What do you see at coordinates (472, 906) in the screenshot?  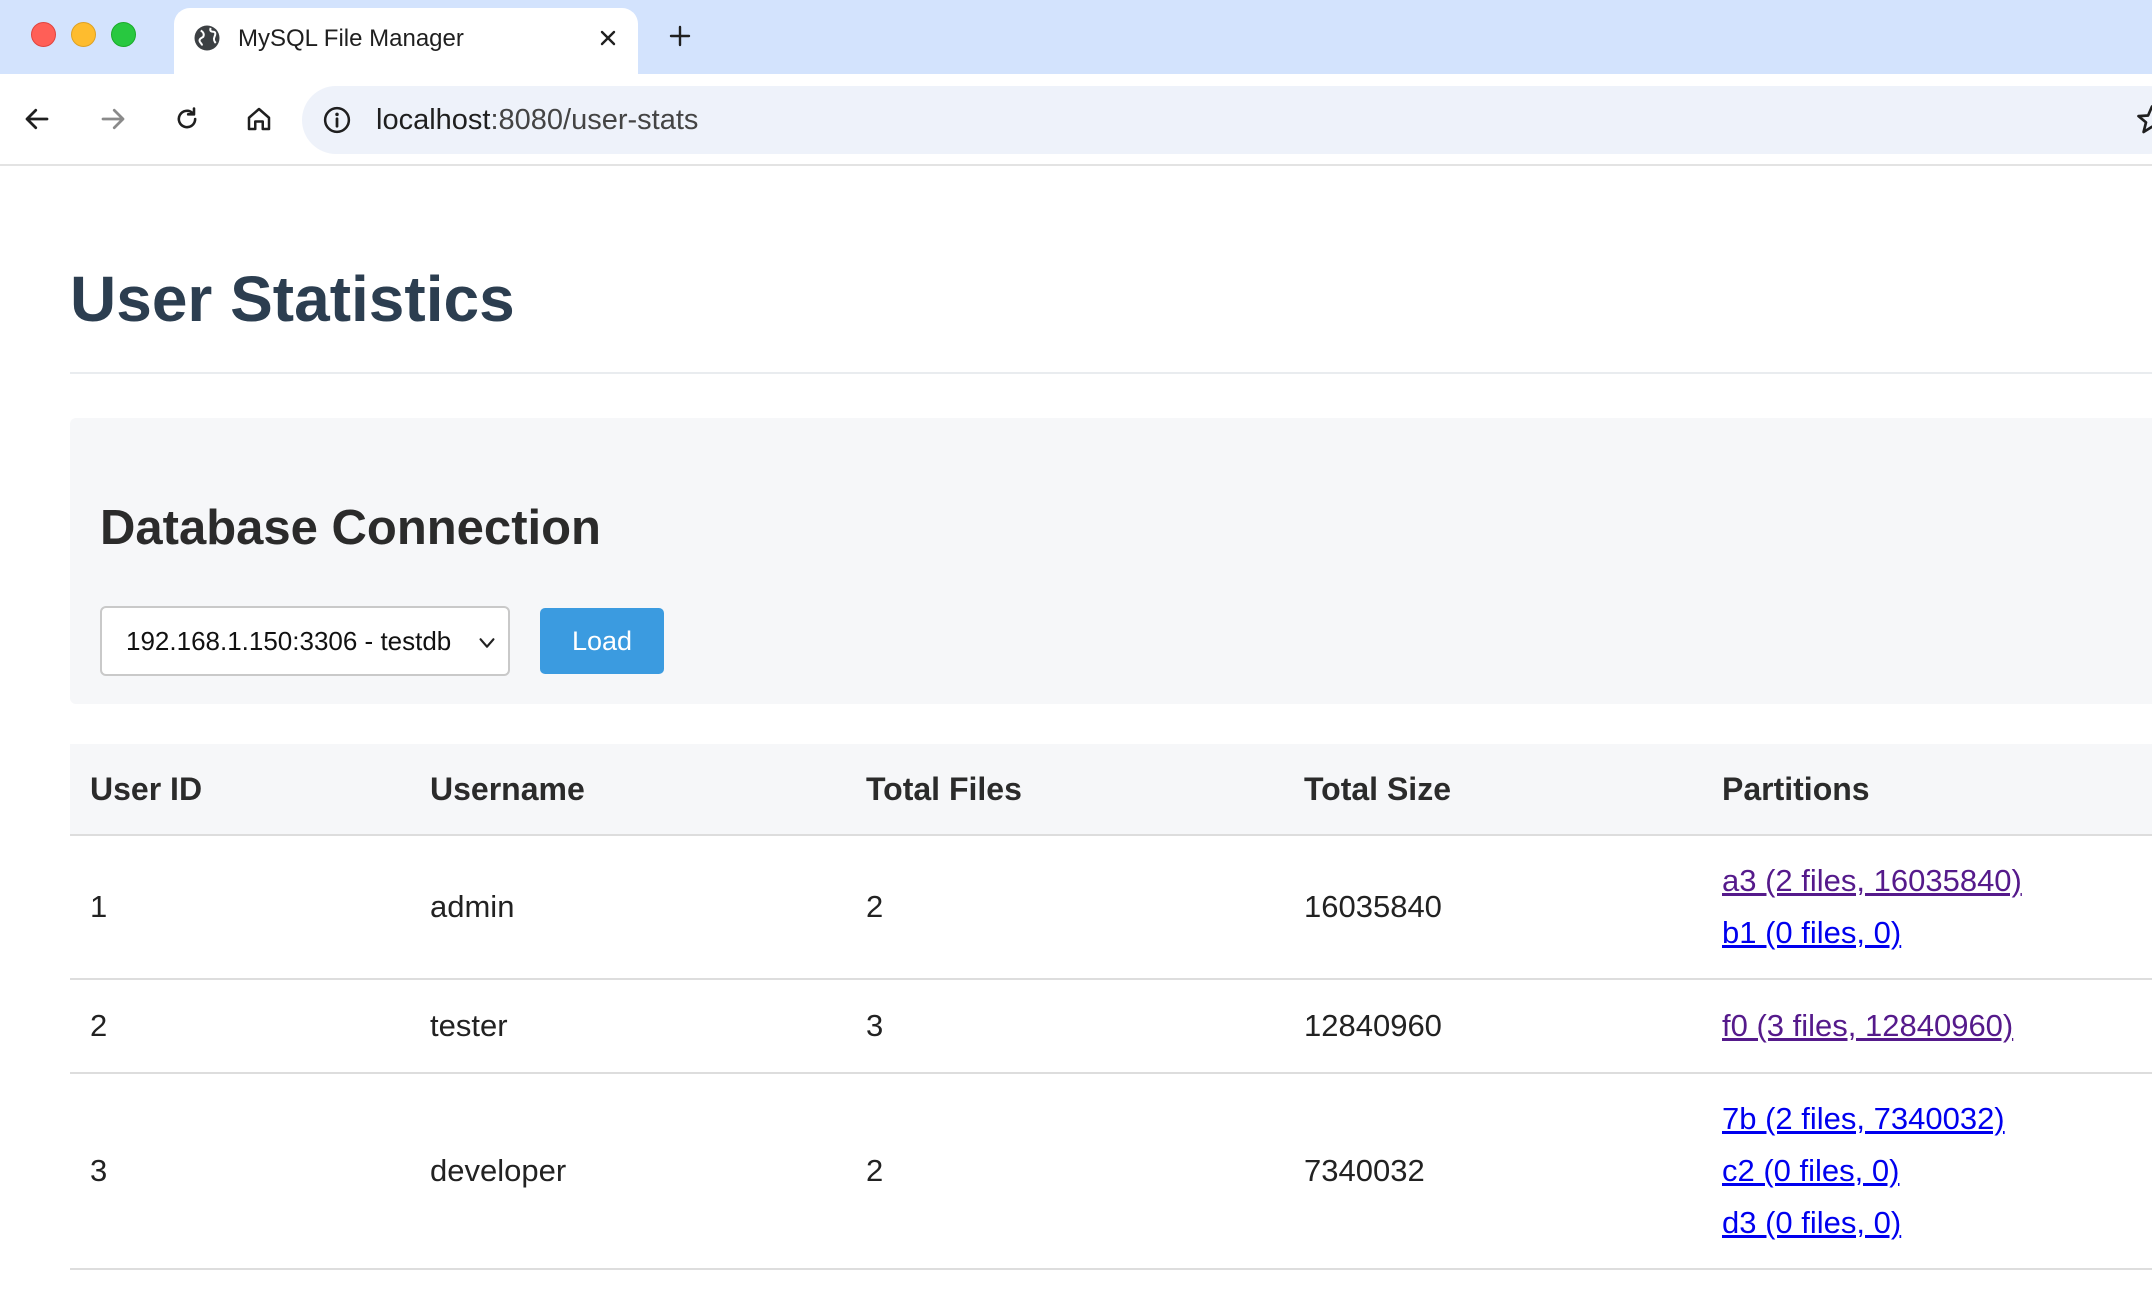 I see `cell-username: admin` at bounding box center [472, 906].